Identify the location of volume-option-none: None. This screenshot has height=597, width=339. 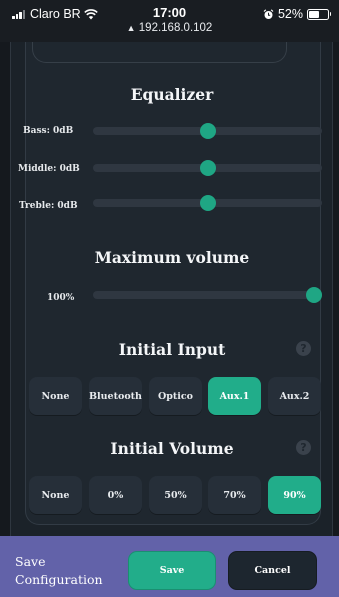
(55, 495).